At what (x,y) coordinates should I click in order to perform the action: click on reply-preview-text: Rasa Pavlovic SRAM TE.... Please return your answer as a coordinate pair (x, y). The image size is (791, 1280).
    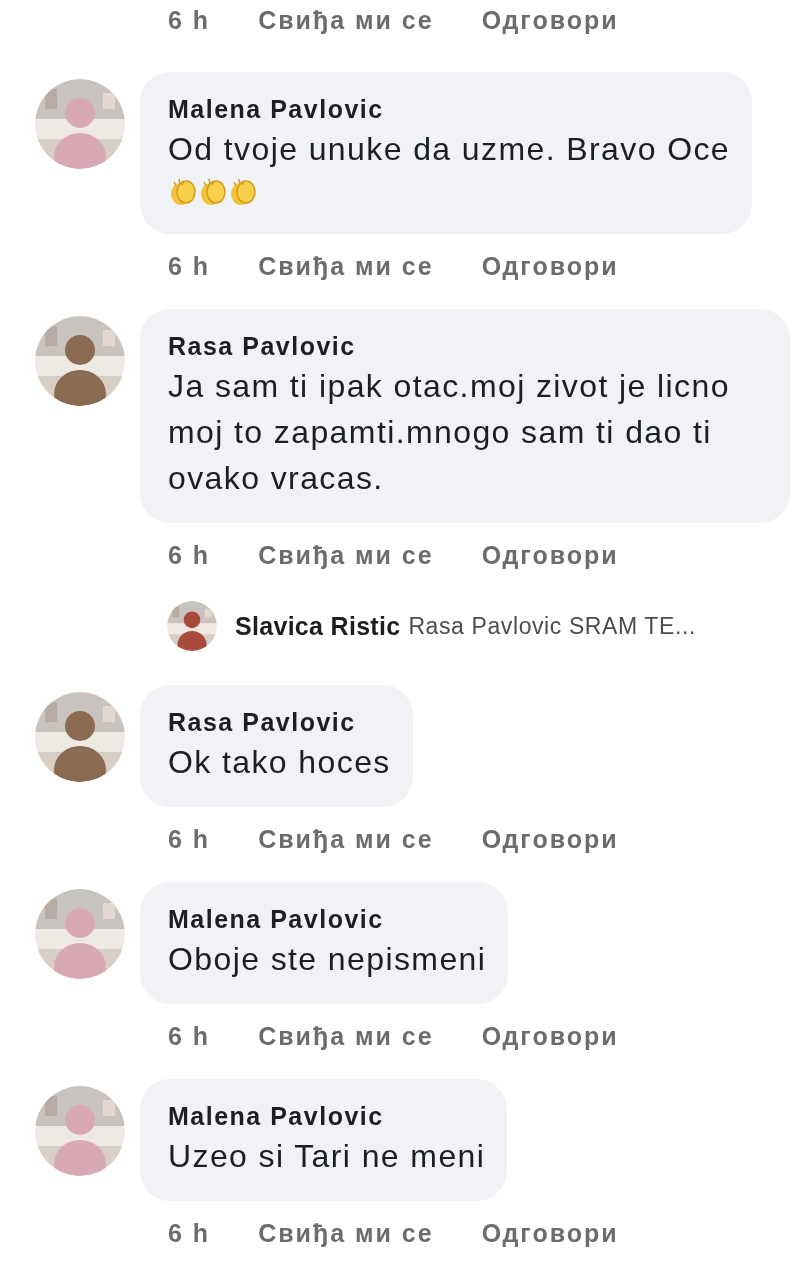
    Looking at the image, I should click on (552, 626).